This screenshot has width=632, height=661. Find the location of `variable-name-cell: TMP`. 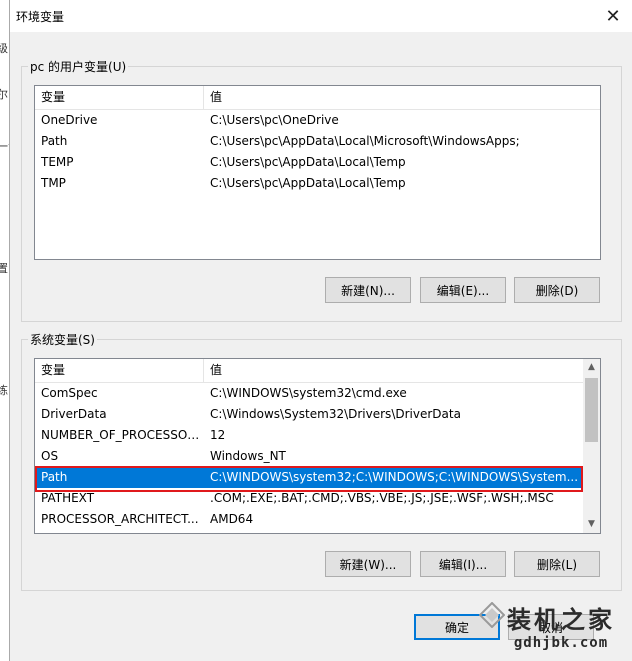

variable-name-cell: TMP is located at coordinates (53, 183).